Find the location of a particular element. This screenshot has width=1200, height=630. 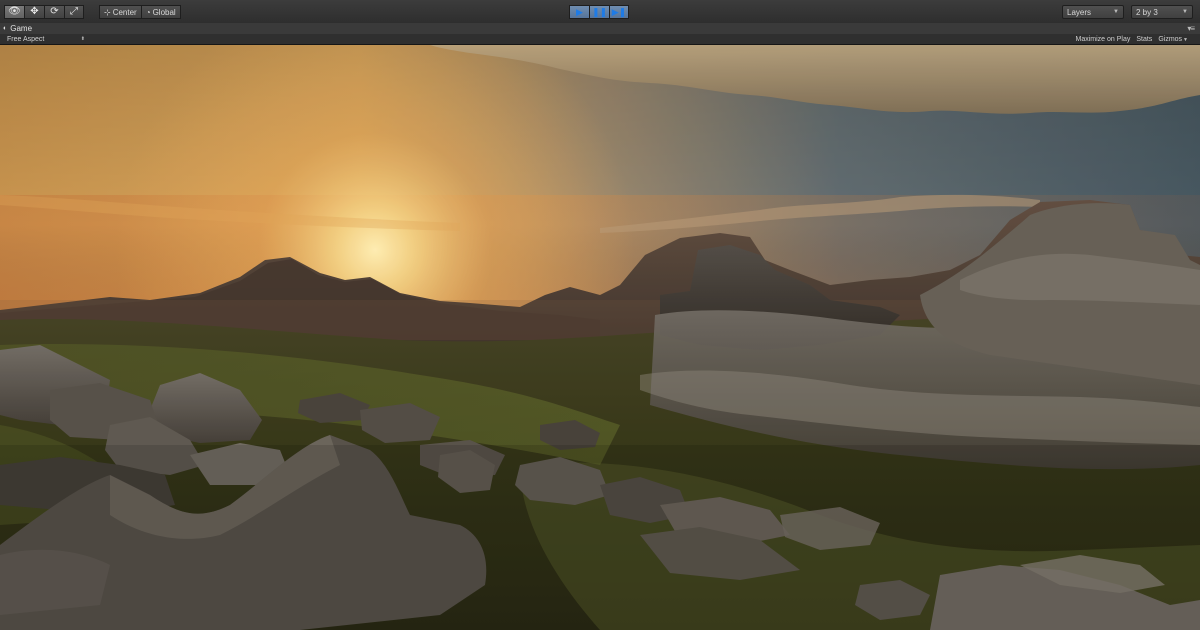

tab-game: ◐ Game is located at coordinates (17, 28).